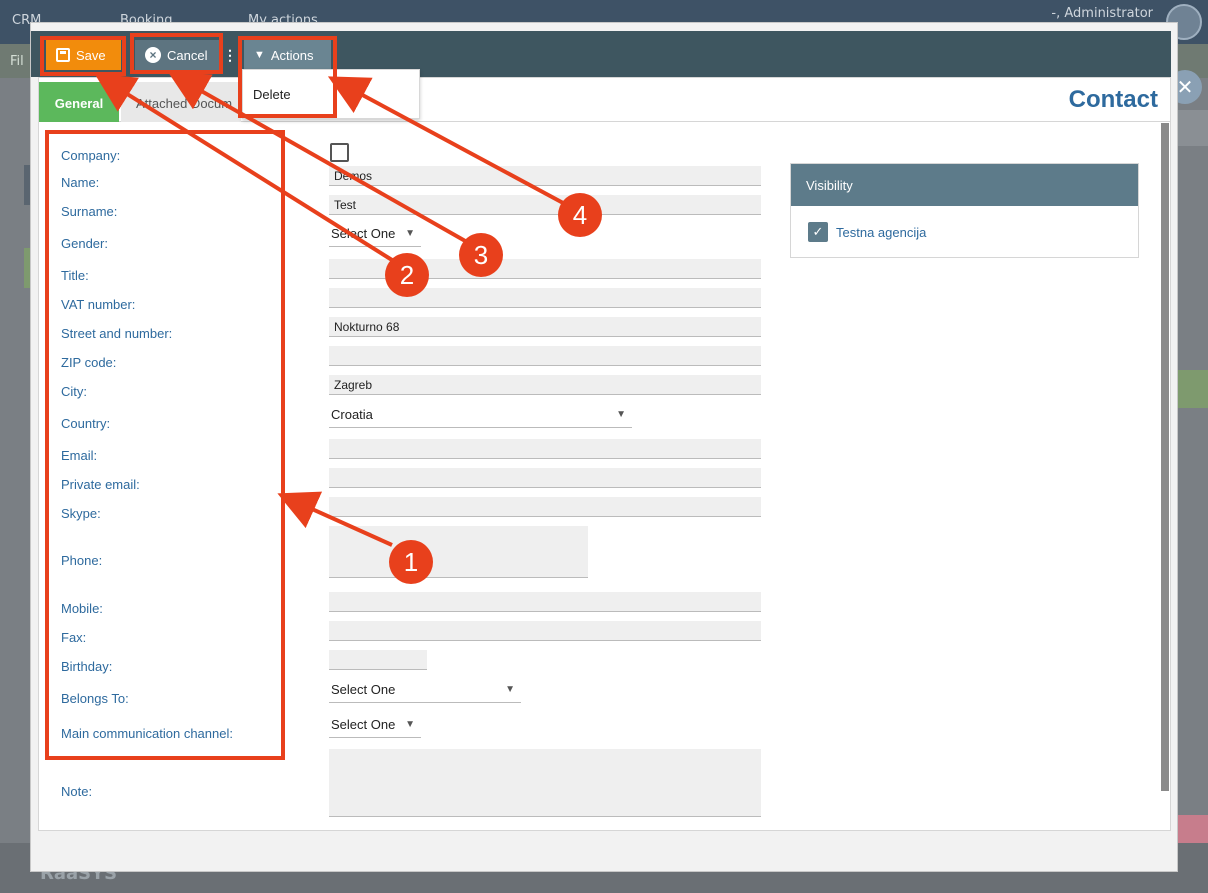 The image size is (1208, 893). I want to click on annotation-badge-3: 3, so click(481, 255).